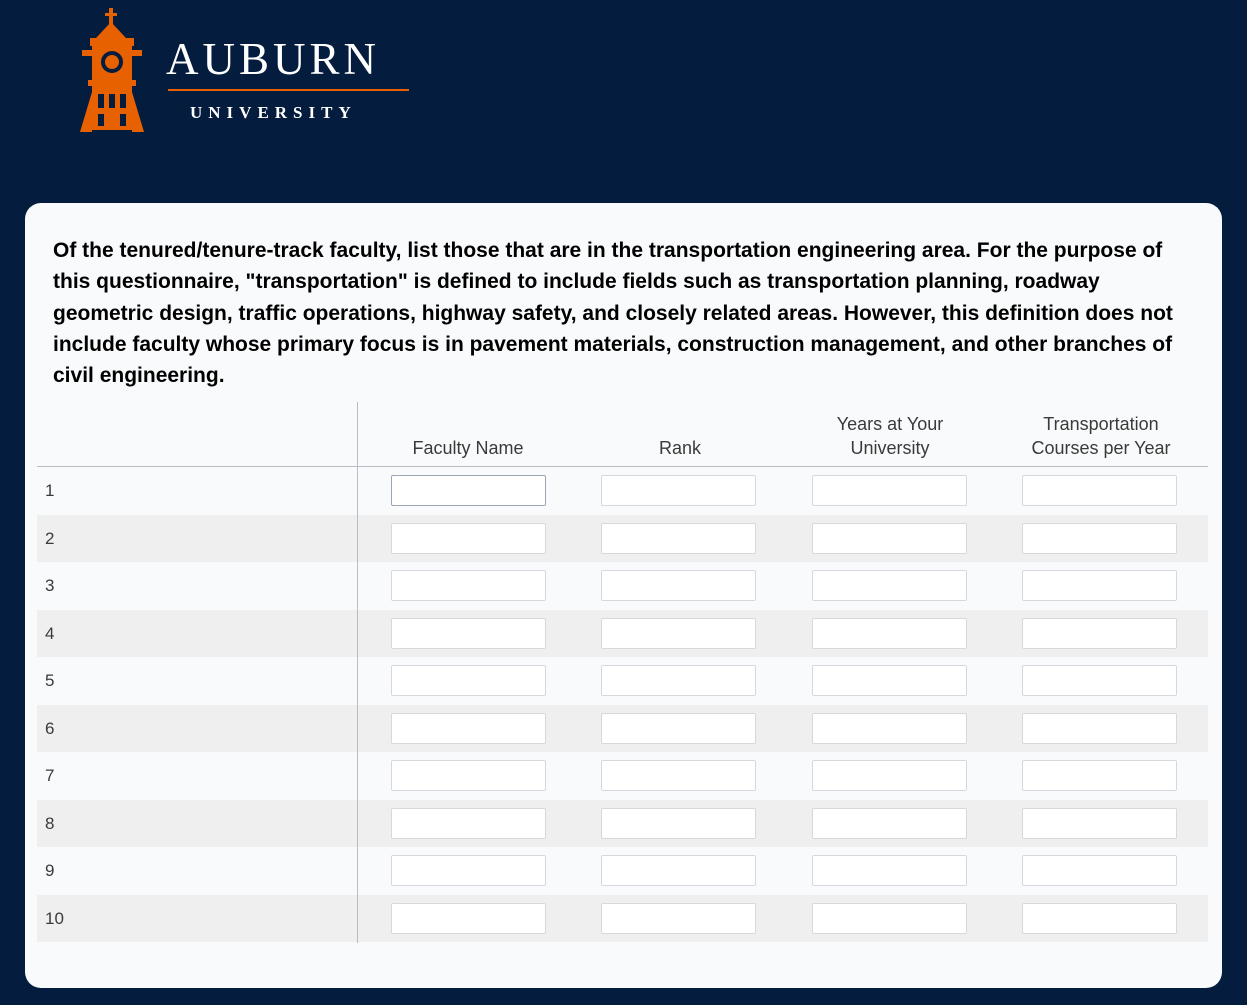  Describe the element at coordinates (468, 448) in the screenshot. I see `column-header-faculty-name: Faculty Name` at that location.